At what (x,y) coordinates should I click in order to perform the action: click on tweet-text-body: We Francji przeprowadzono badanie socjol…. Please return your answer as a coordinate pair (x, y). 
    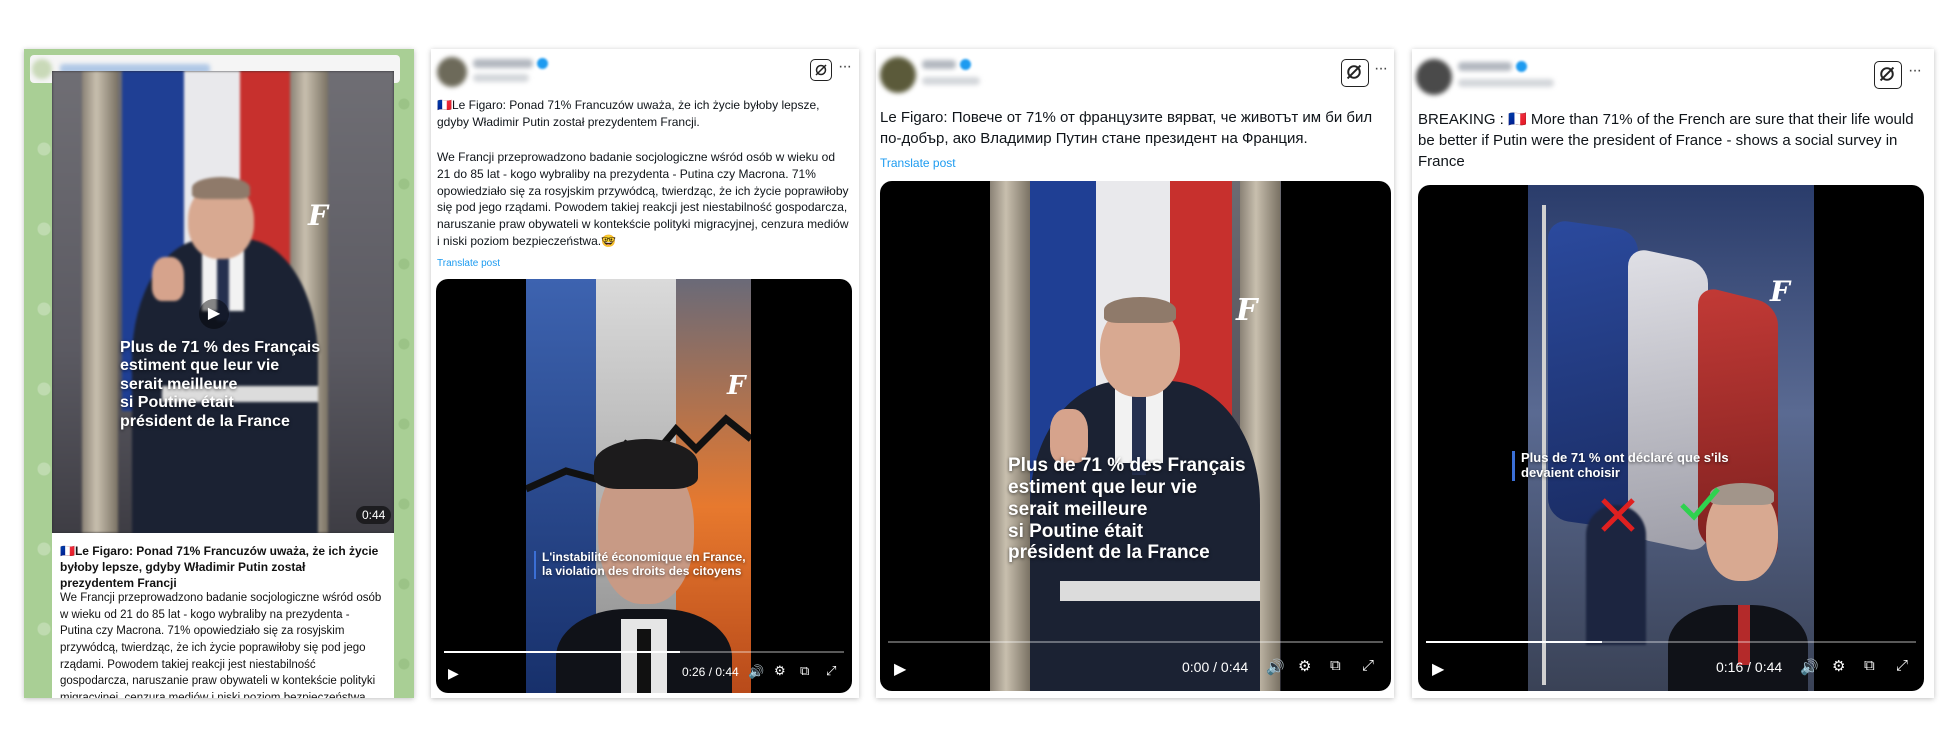
    Looking at the image, I should click on (643, 199).